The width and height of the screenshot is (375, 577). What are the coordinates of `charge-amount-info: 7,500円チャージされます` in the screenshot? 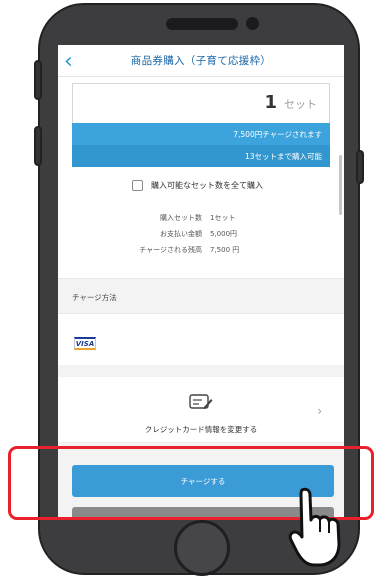 It's located at (201, 134).